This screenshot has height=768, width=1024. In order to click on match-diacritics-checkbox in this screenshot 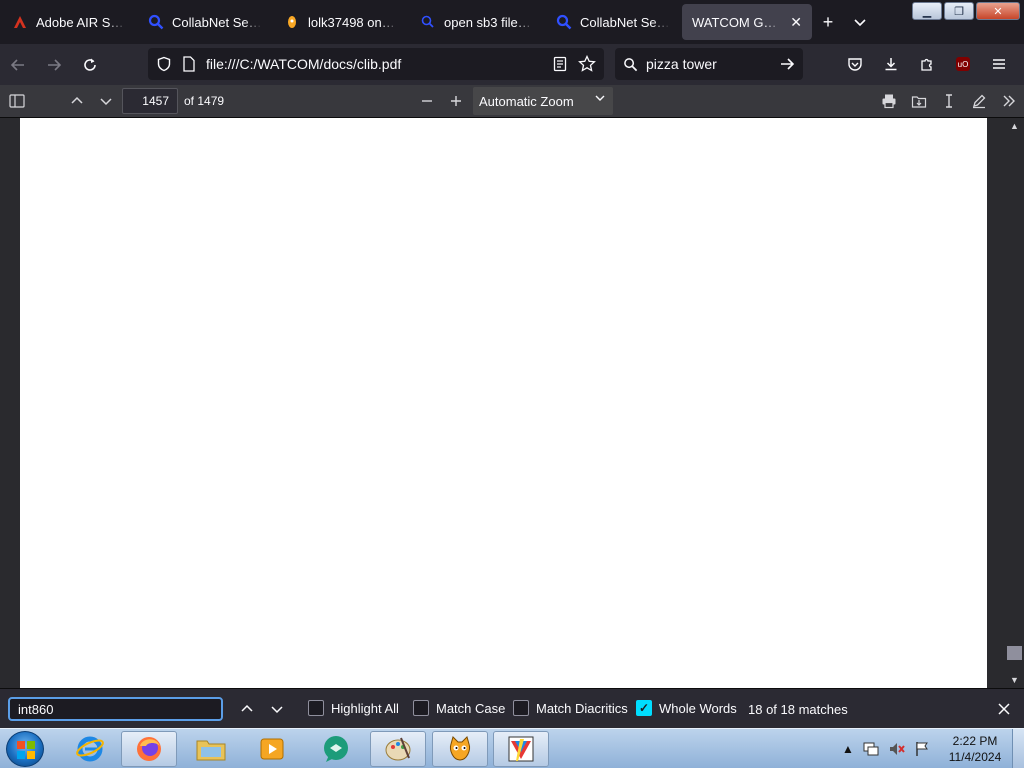, I will do `click(521, 708)`.